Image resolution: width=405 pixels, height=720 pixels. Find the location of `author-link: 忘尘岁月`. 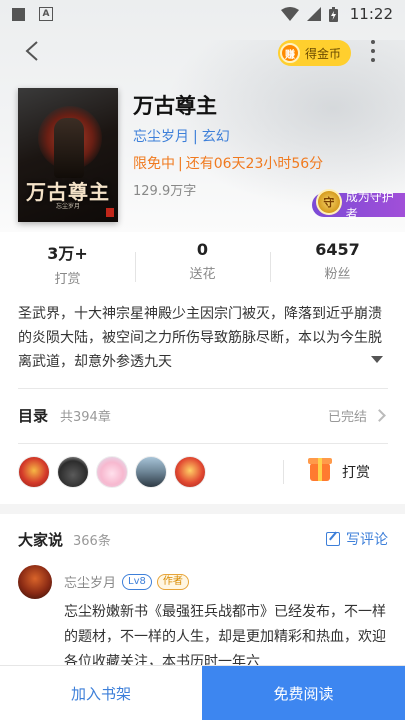

author-link: 忘尘岁月 is located at coordinates (161, 137).